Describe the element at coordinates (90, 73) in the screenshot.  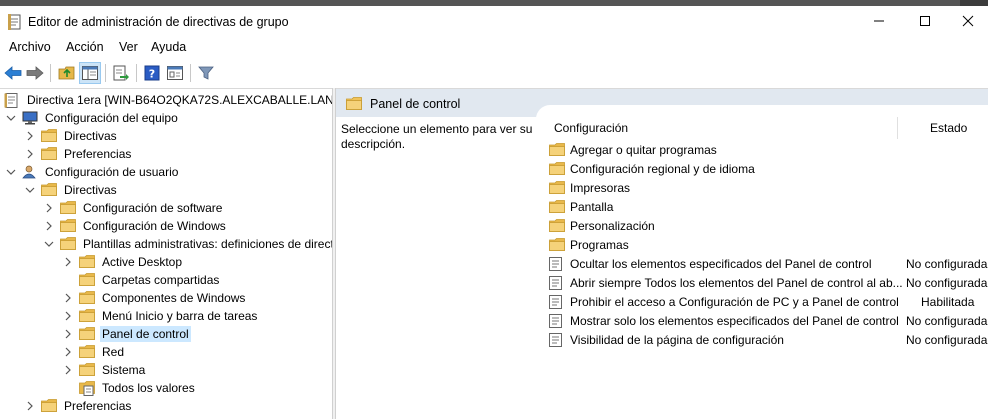
I see `show-hide-tree-button` at that location.